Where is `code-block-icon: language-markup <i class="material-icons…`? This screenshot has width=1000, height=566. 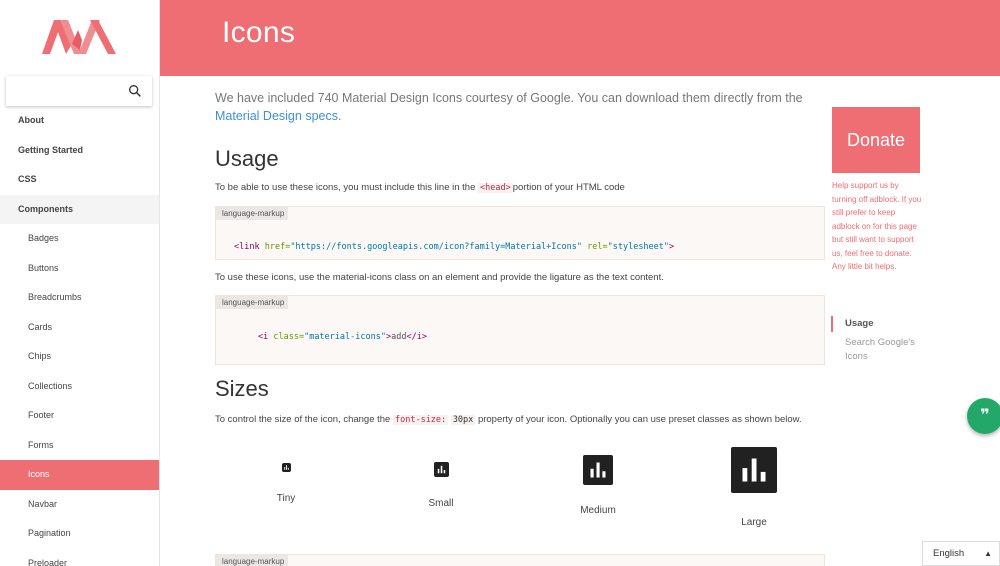 code-block-icon: language-markup <i class="material-icons… is located at coordinates (520, 330).